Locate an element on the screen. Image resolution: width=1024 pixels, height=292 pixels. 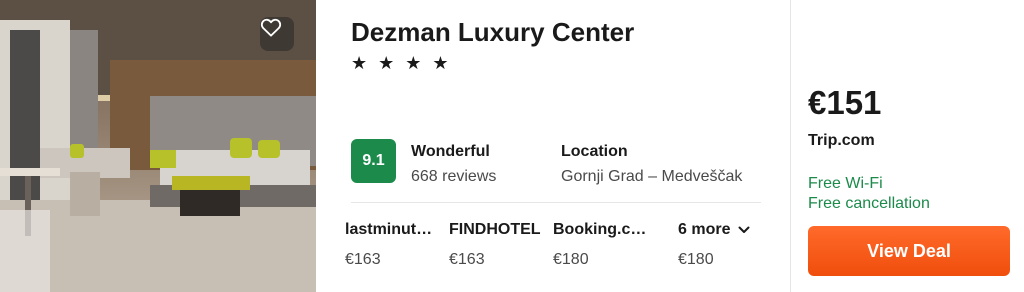
deal-provider: FINDHOTEL is located at coordinates (495, 229).